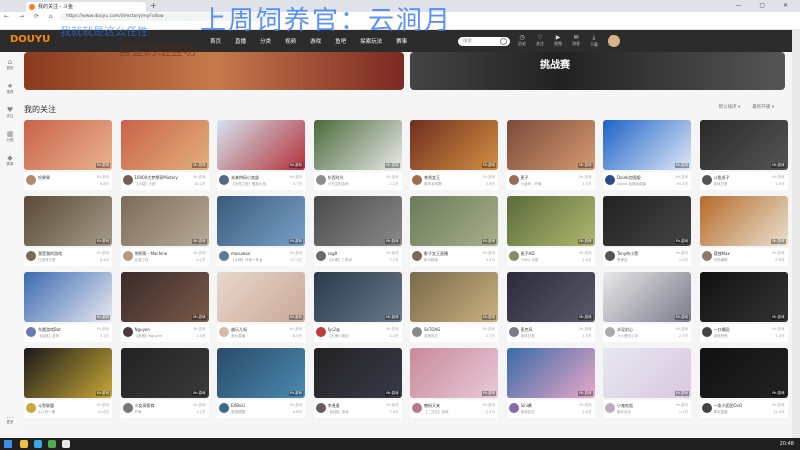 This screenshot has width=800, height=450. What do you see at coordinates (543, 254) in the screenshot?
I see `streamer-name: 麦子HD` at bounding box center [543, 254].